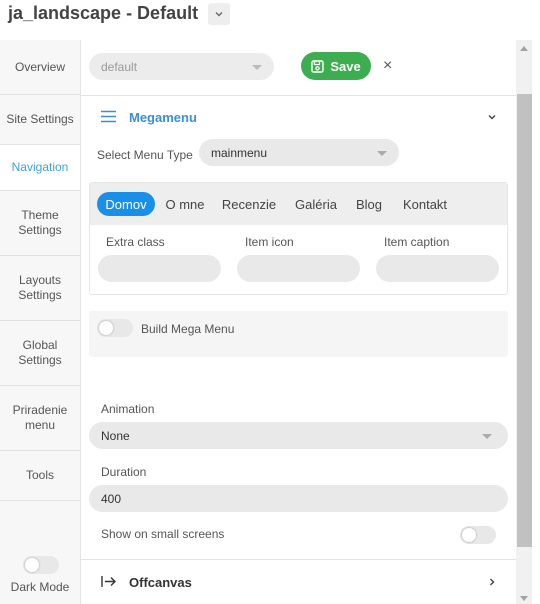 This screenshot has height=604, width=540. I want to click on tab-kontakt: Kontakt, so click(425, 204).